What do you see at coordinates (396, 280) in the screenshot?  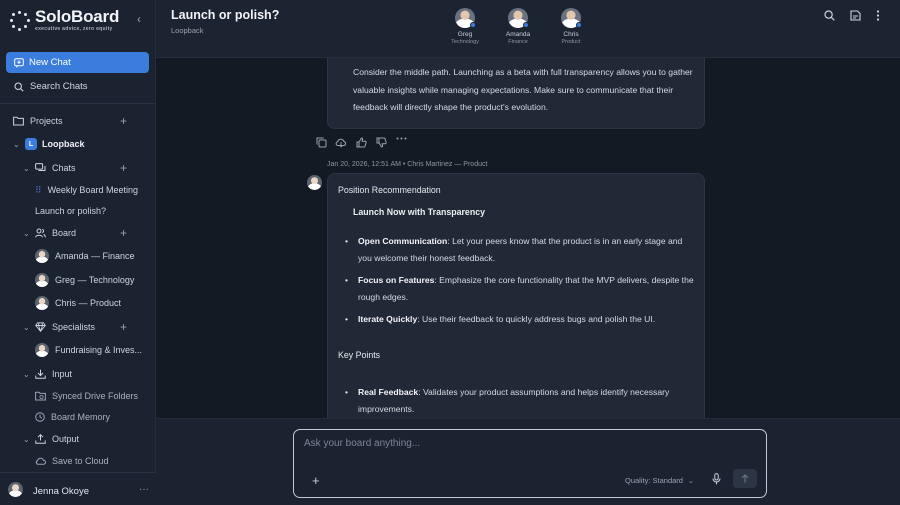 I see `bullet-bold: Focus on Features` at bounding box center [396, 280].